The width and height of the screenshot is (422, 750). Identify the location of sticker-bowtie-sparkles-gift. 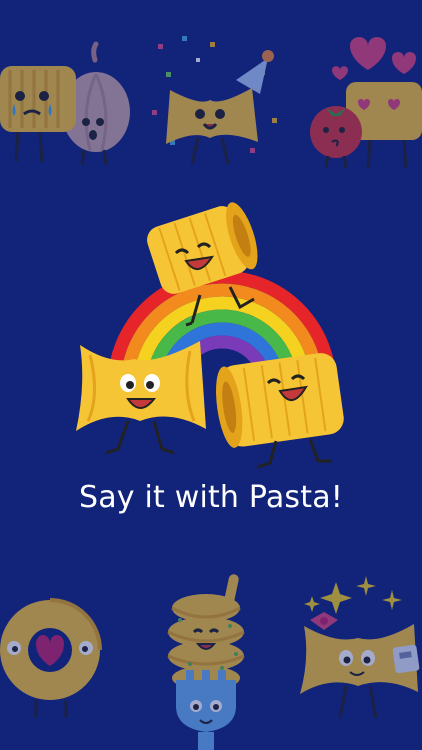
(360, 647).